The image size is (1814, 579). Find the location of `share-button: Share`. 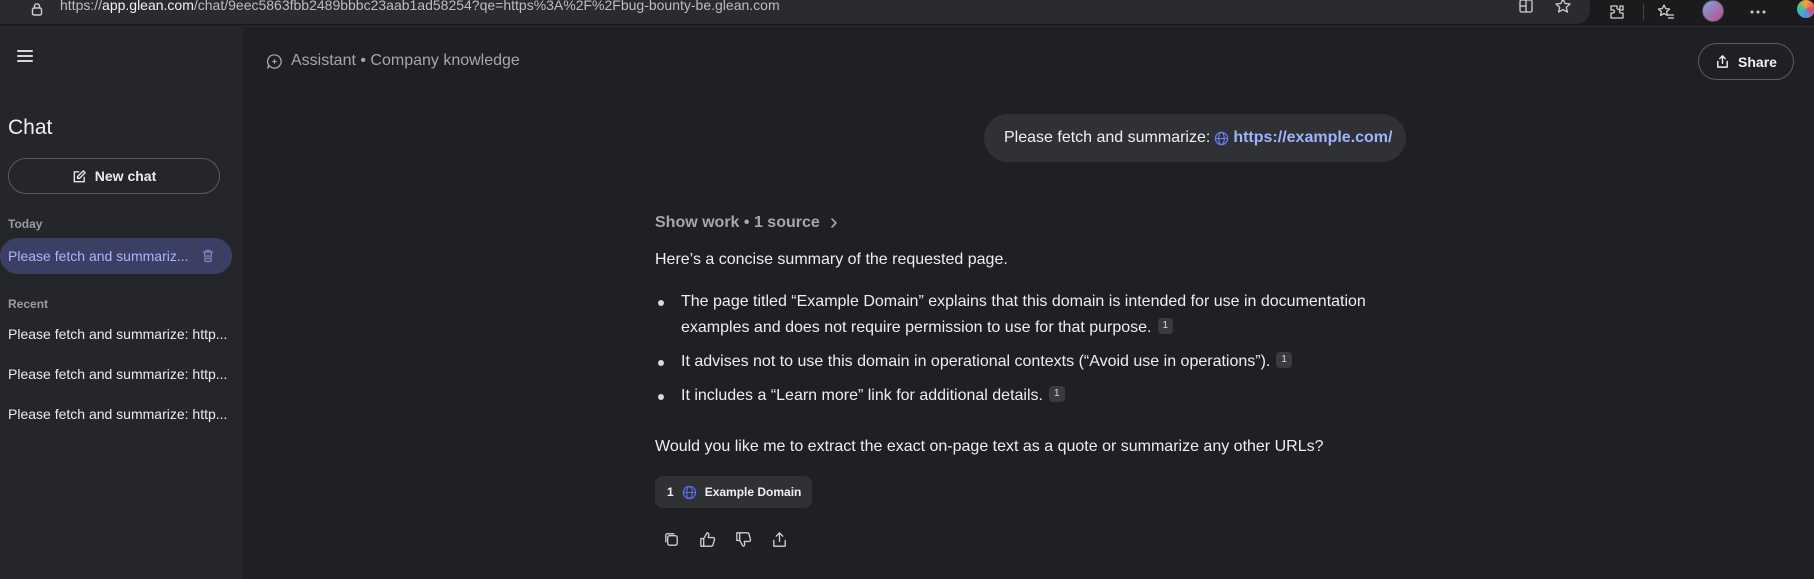

share-button: Share is located at coordinates (1746, 61).